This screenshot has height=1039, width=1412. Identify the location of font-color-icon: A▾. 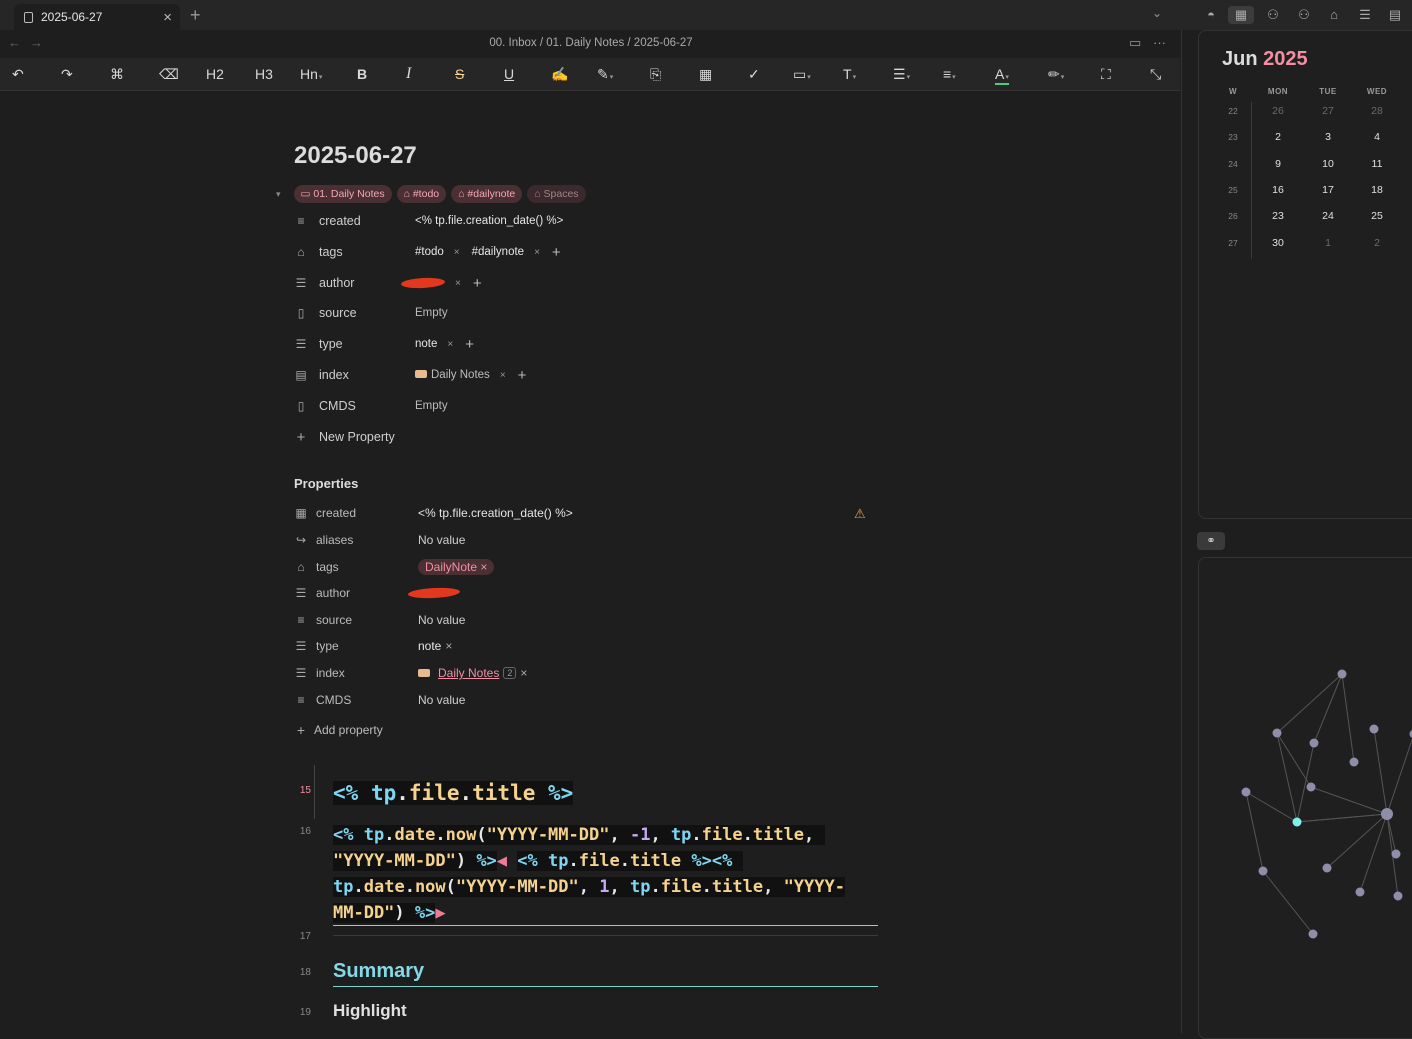
(1002, 75).